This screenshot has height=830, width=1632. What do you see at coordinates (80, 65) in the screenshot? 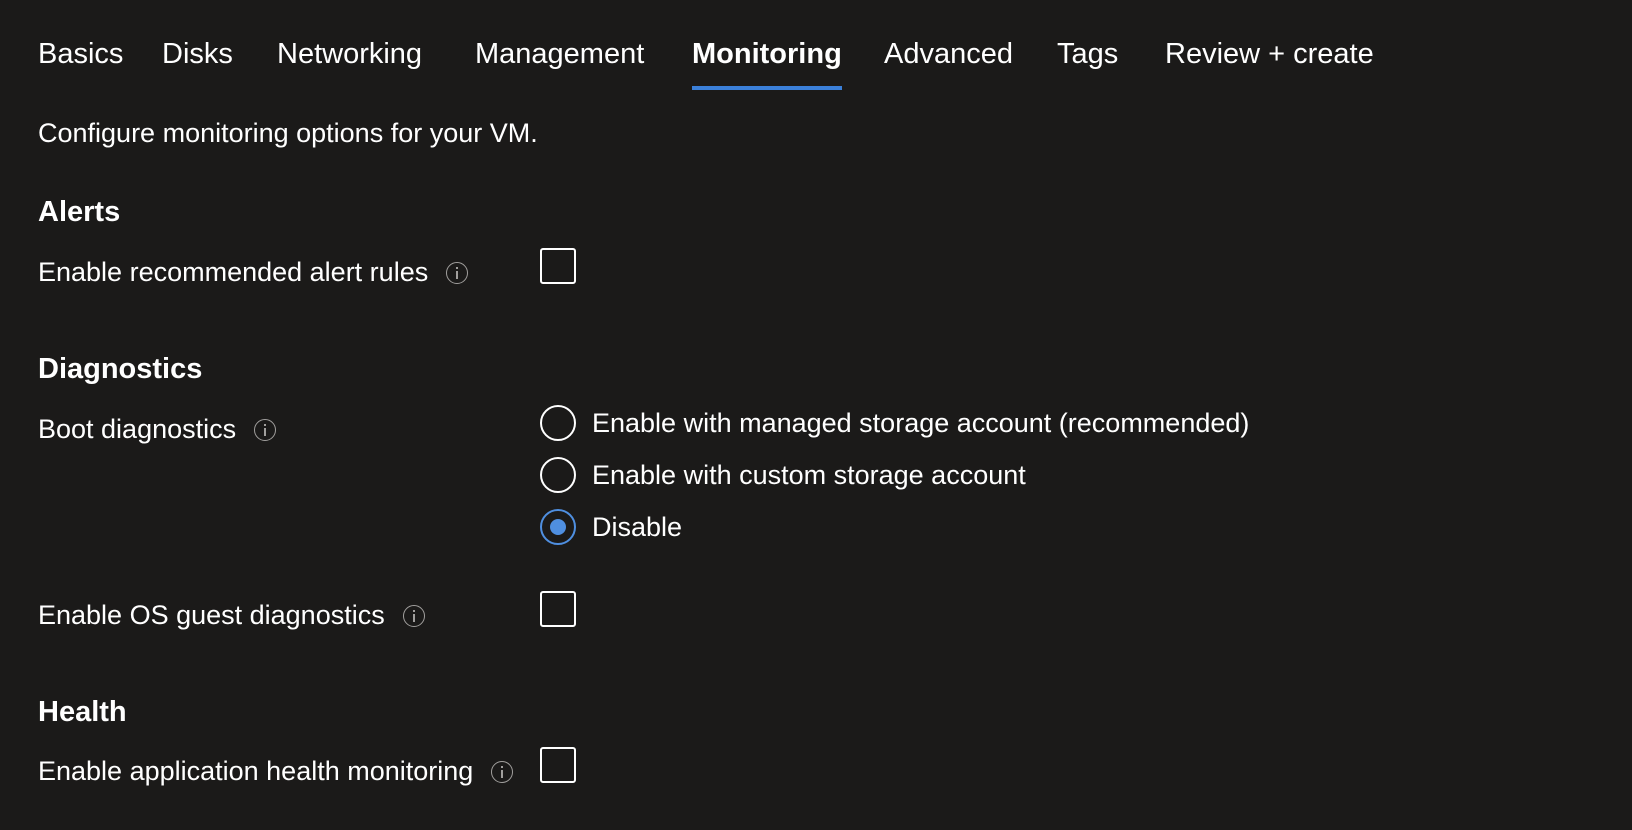
I see `tab-basics: Basics` at bounding box center [80, 65].